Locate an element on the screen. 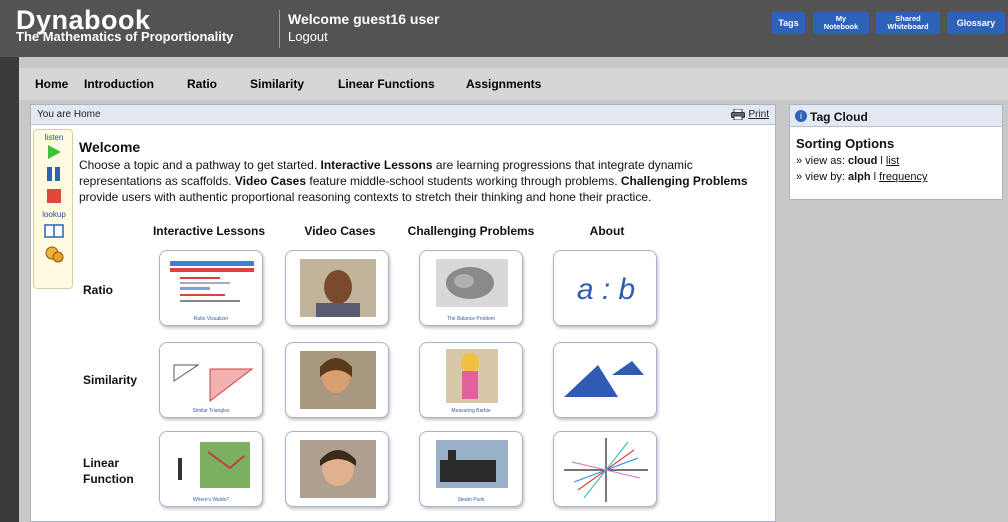 This screenshot has width=1008, height=522. breadcrumb-bar: You are Home Print is located at coordinates (403, 115).